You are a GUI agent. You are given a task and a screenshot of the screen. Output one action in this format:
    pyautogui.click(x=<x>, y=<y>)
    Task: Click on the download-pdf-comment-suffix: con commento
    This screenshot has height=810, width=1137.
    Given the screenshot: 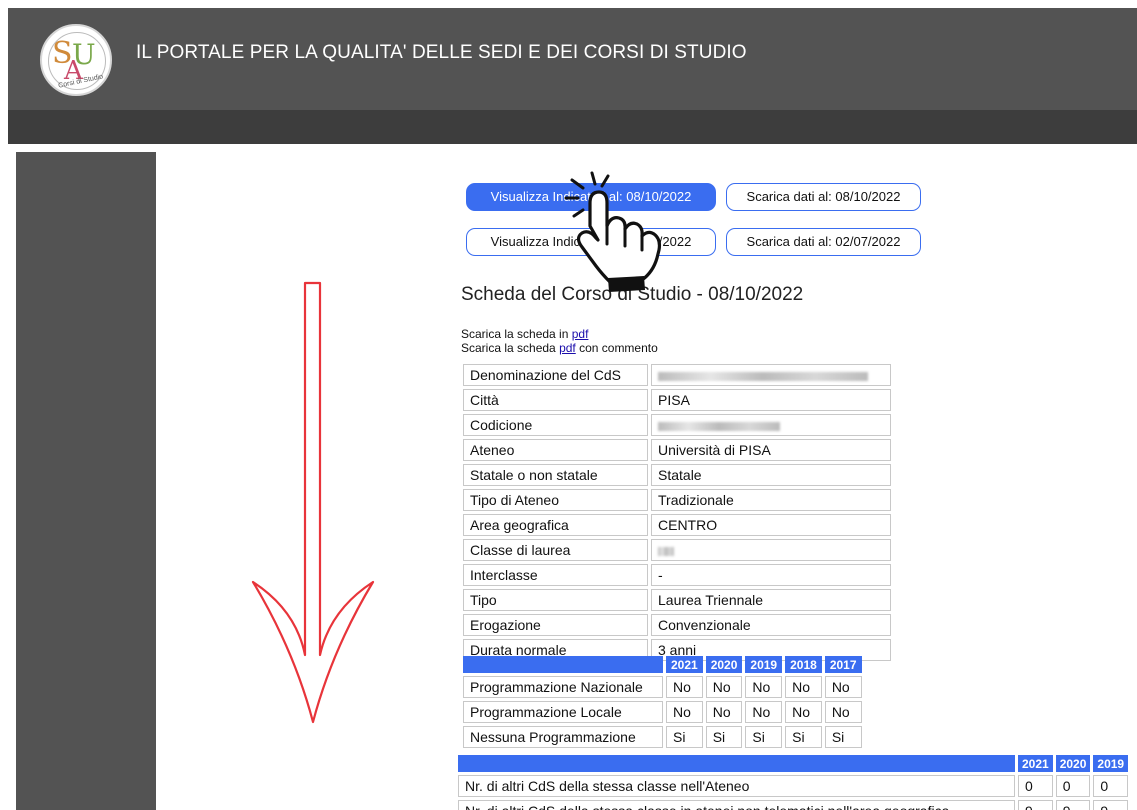 What is the action you would take?
    pyautogui.click(x=616, y=348)
    